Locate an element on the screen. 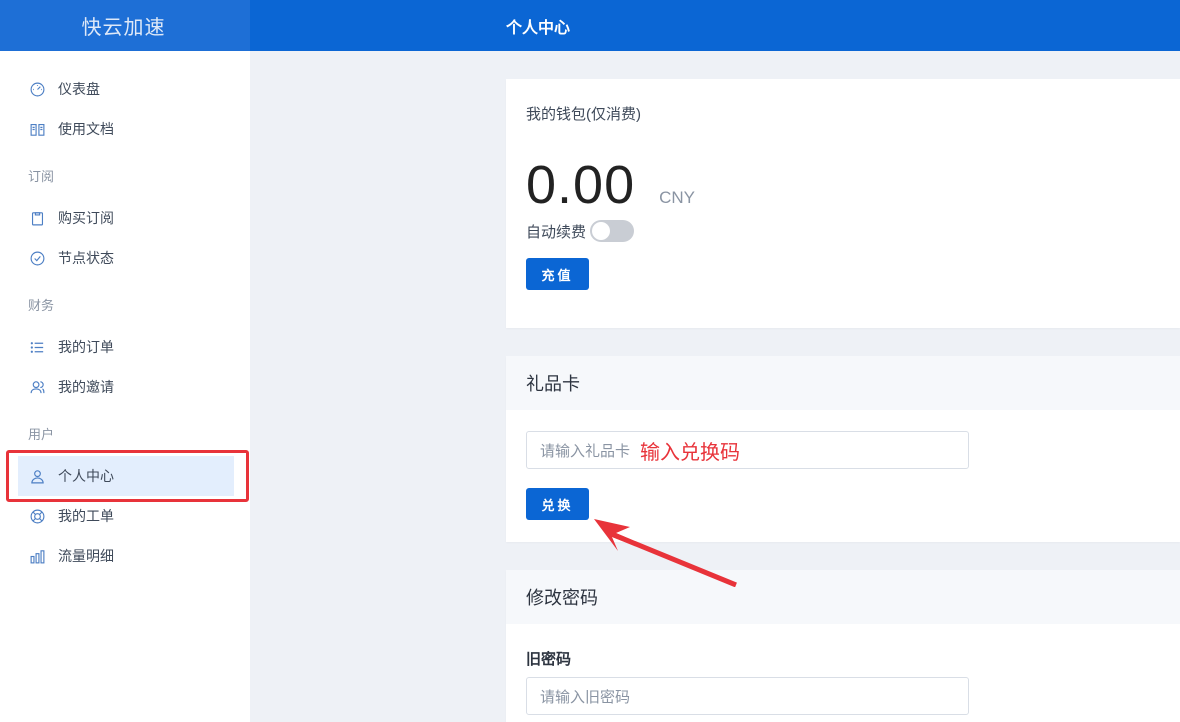  clipboard-icon is located at coordinates (37, 218).